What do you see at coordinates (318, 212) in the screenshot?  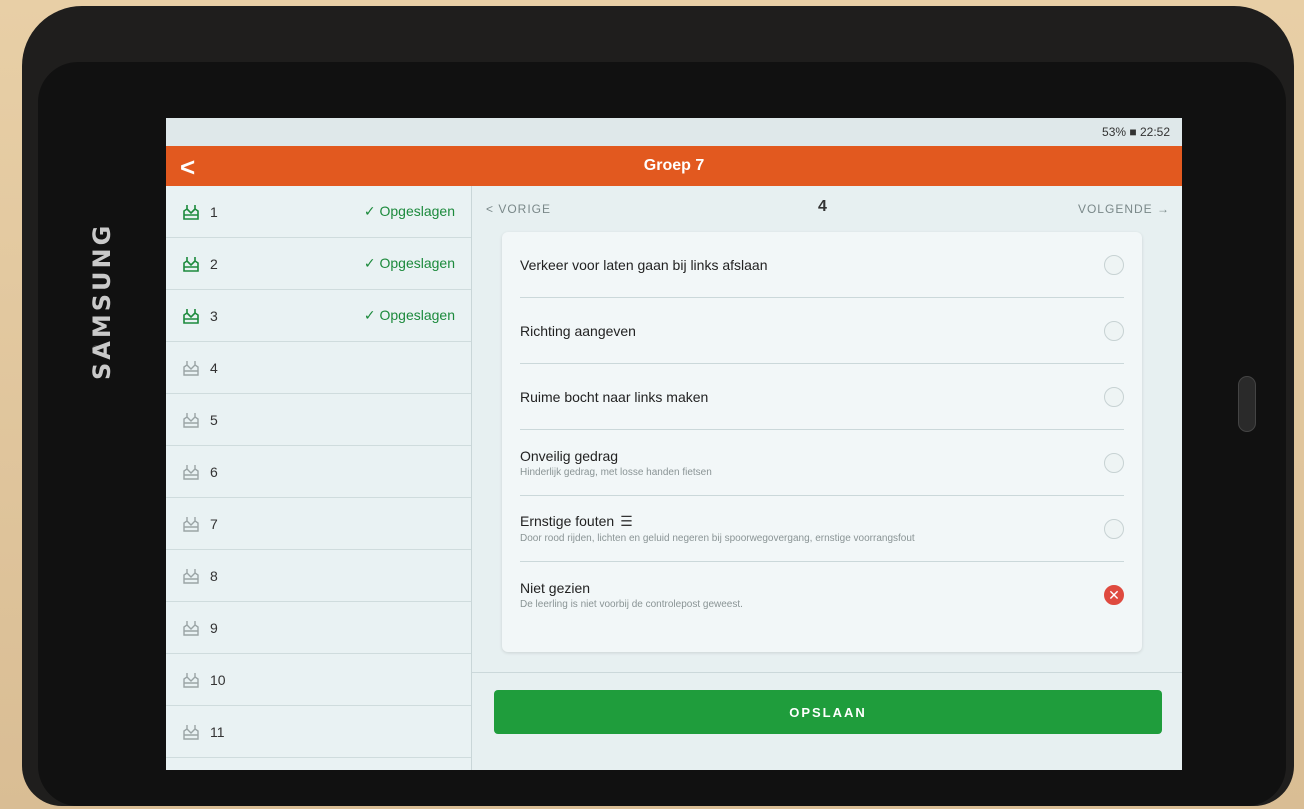 I see `sidebar-item-1: 1 ✓ Opgeslagen` at bounding box center [318, 212].